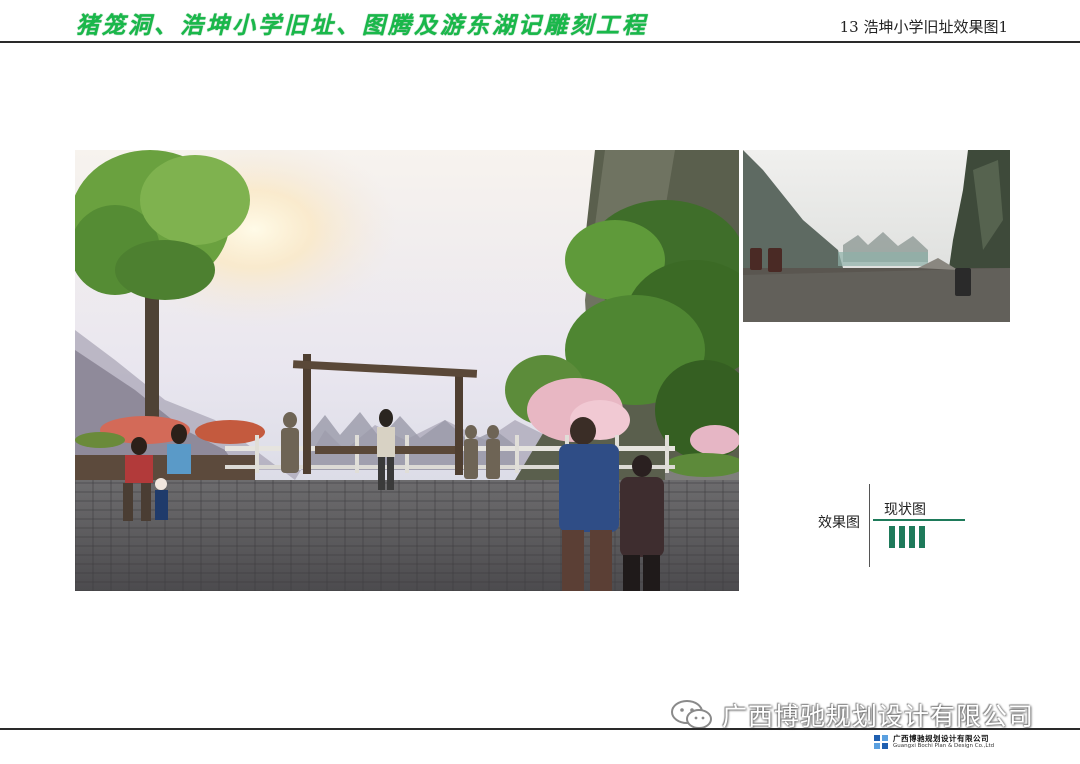 The image size is (1080, 764). I want to click on page-label: 13 浩坤小学旧址效果图1, so click(923, 27).